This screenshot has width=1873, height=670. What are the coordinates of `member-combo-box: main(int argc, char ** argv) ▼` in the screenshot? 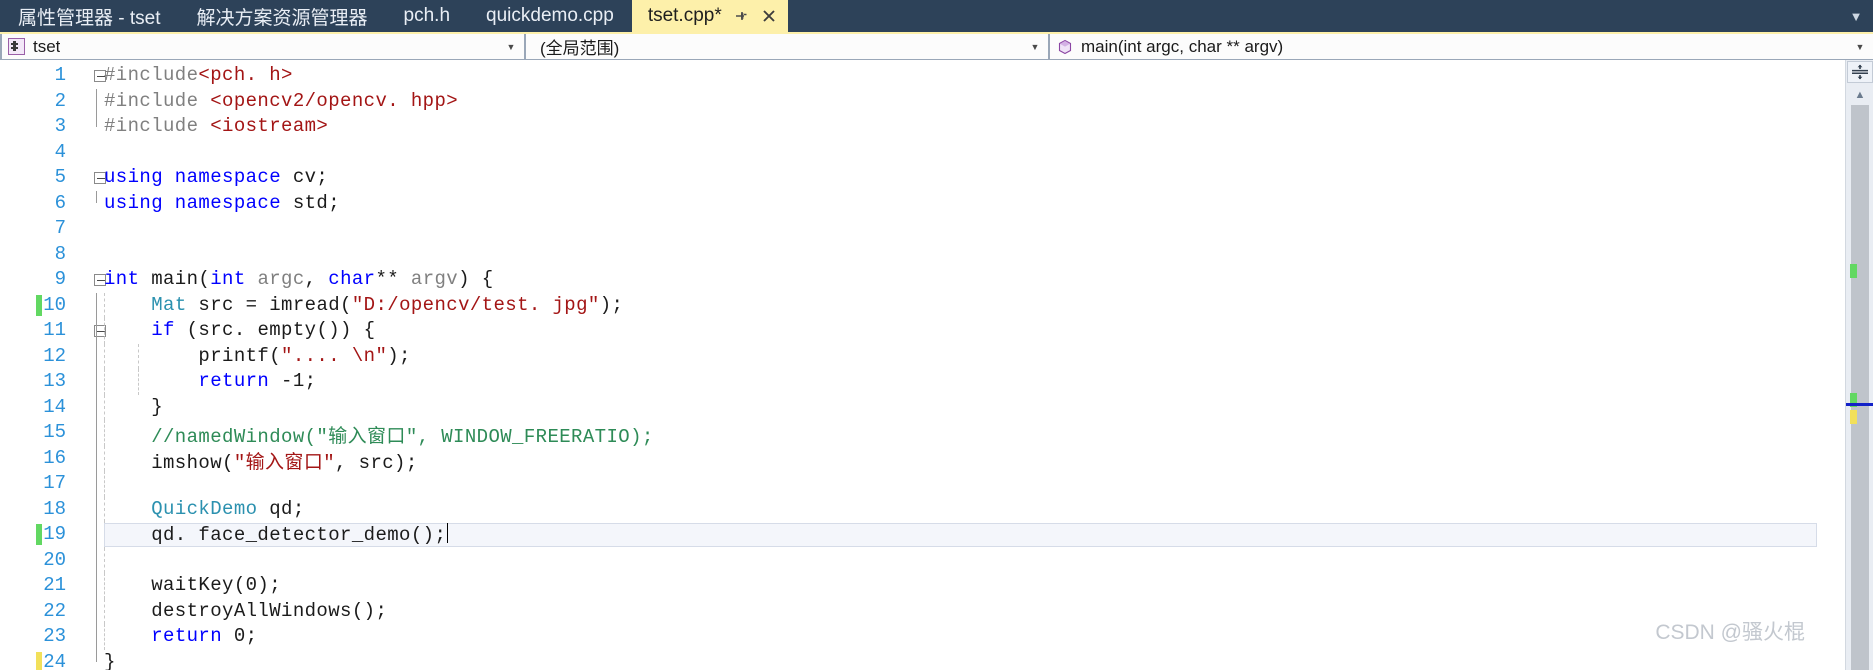 It's located at (1460, 46).